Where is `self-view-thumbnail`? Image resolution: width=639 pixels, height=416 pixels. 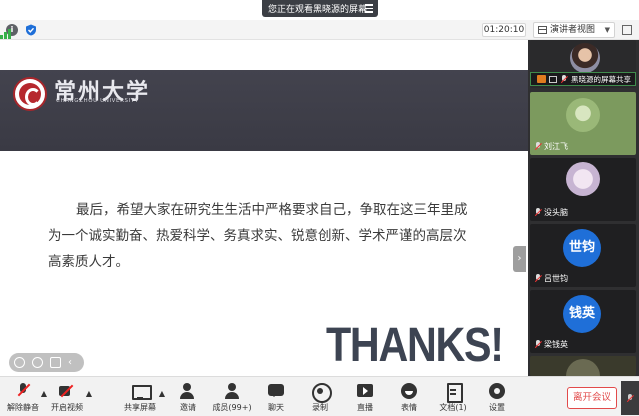
self-view-thumbnail is located at coordinates (630, 398).